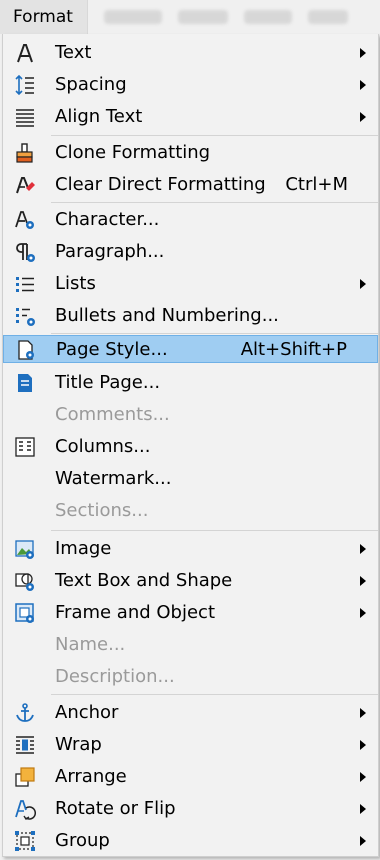 Image resolution: width=380 pixels, height=860 pixels. I want to click on menu-item-image: Image, so click(190, 549).